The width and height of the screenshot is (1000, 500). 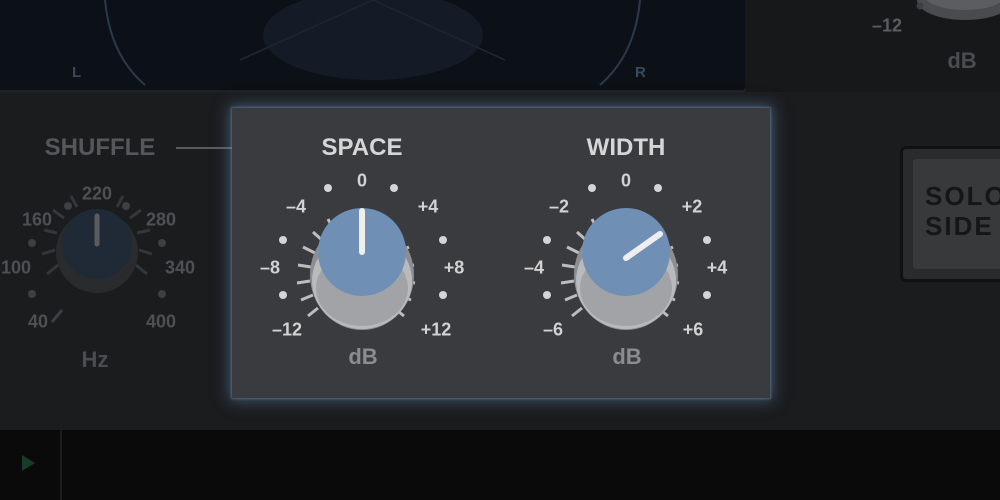 I want to click on shuffle-unit-label: Hz, so click(x=95, y=359).